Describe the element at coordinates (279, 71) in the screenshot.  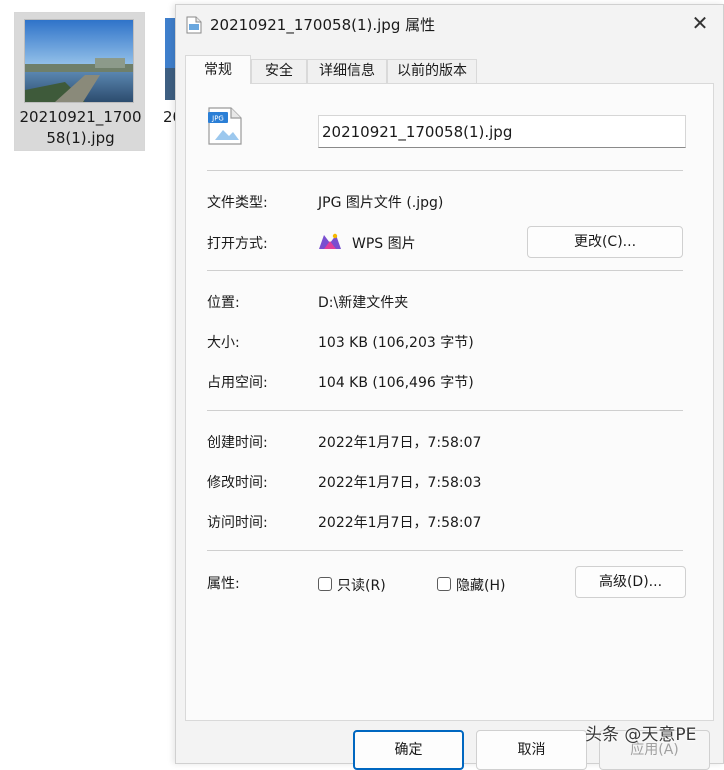
I see `tab-security: 安全` at that location.